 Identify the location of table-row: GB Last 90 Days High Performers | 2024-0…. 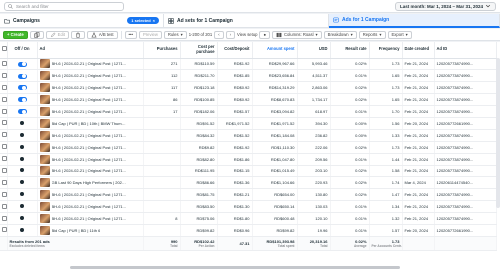
(248, 183).